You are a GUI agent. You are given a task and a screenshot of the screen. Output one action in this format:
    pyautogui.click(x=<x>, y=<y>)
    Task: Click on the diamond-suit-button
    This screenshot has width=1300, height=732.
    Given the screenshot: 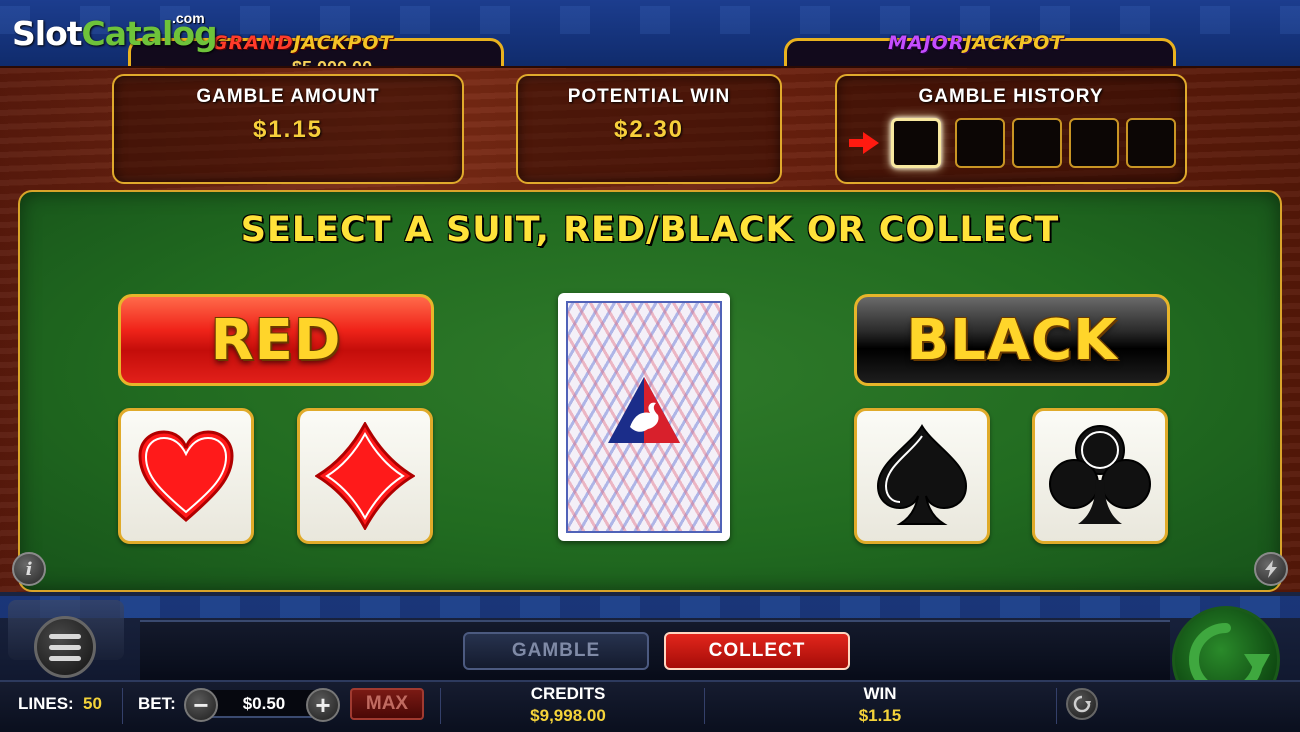 What is the action you would take?
    pyautogui.click(x=365, y=476)
    